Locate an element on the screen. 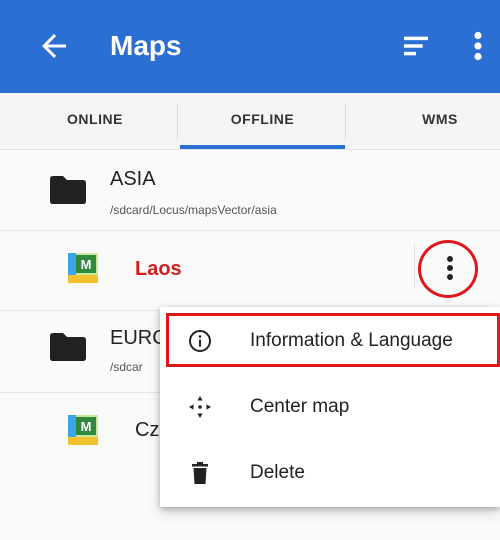 This screenshot has width=500, height=540. page-title: Maps is located at coordinates (146, 45).